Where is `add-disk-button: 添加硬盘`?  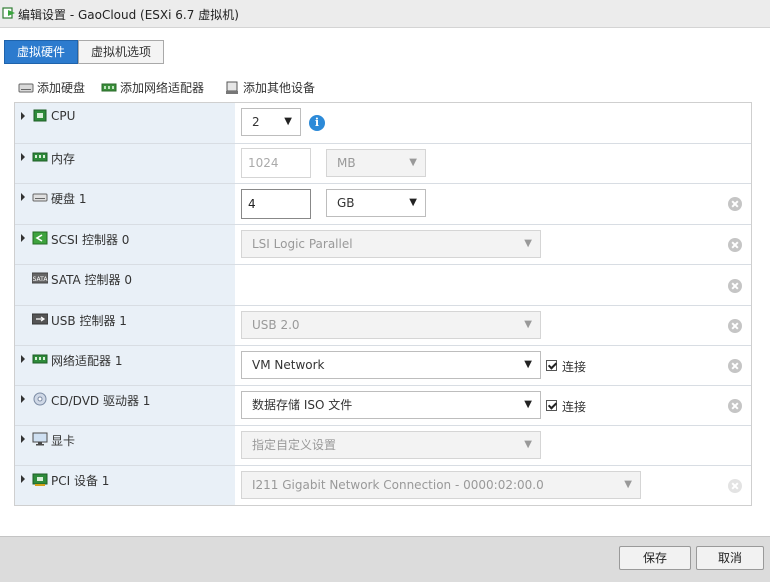
add-disk-button: 添加硬盘 is located at coordinates (54, 88).